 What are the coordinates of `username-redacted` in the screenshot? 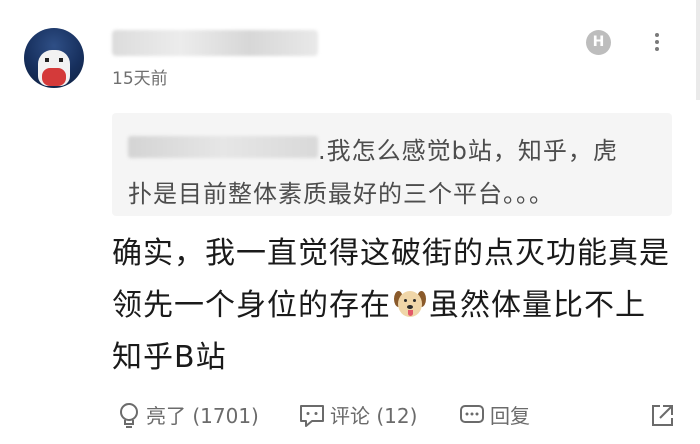 It's located at (215, 43).